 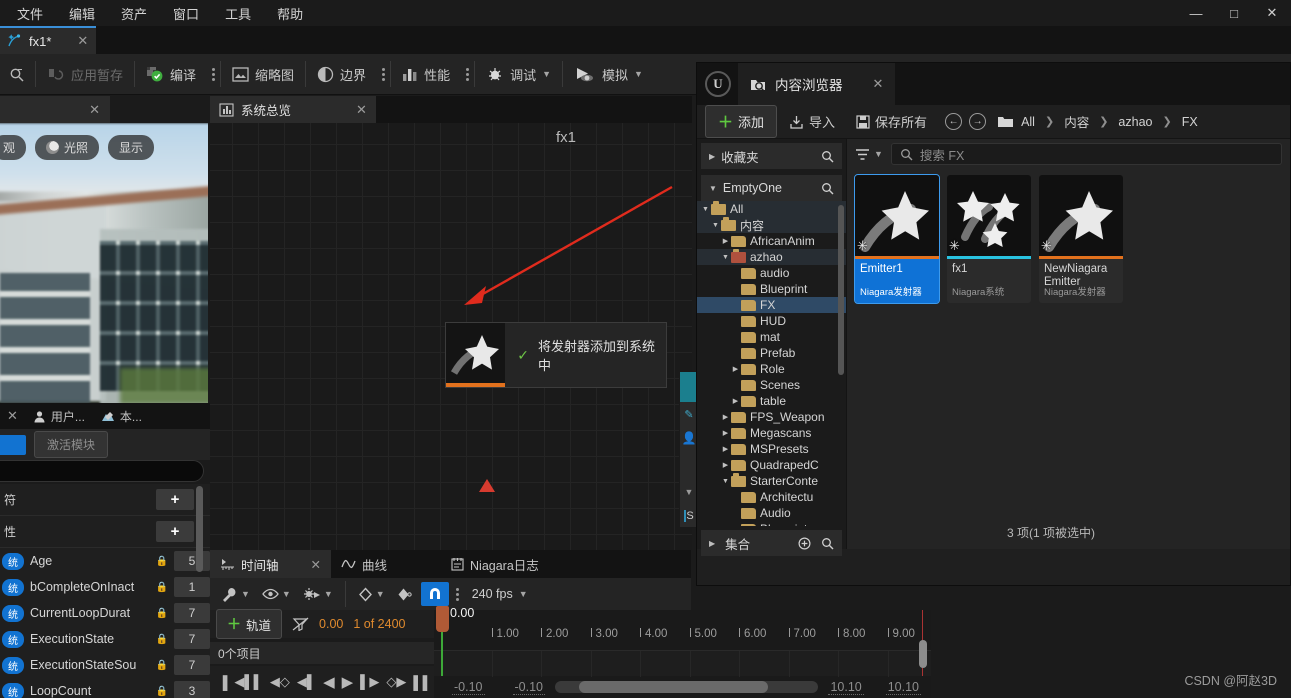 I want to click on folder-tree-item: Blueprint, so click(x=771, y=289).